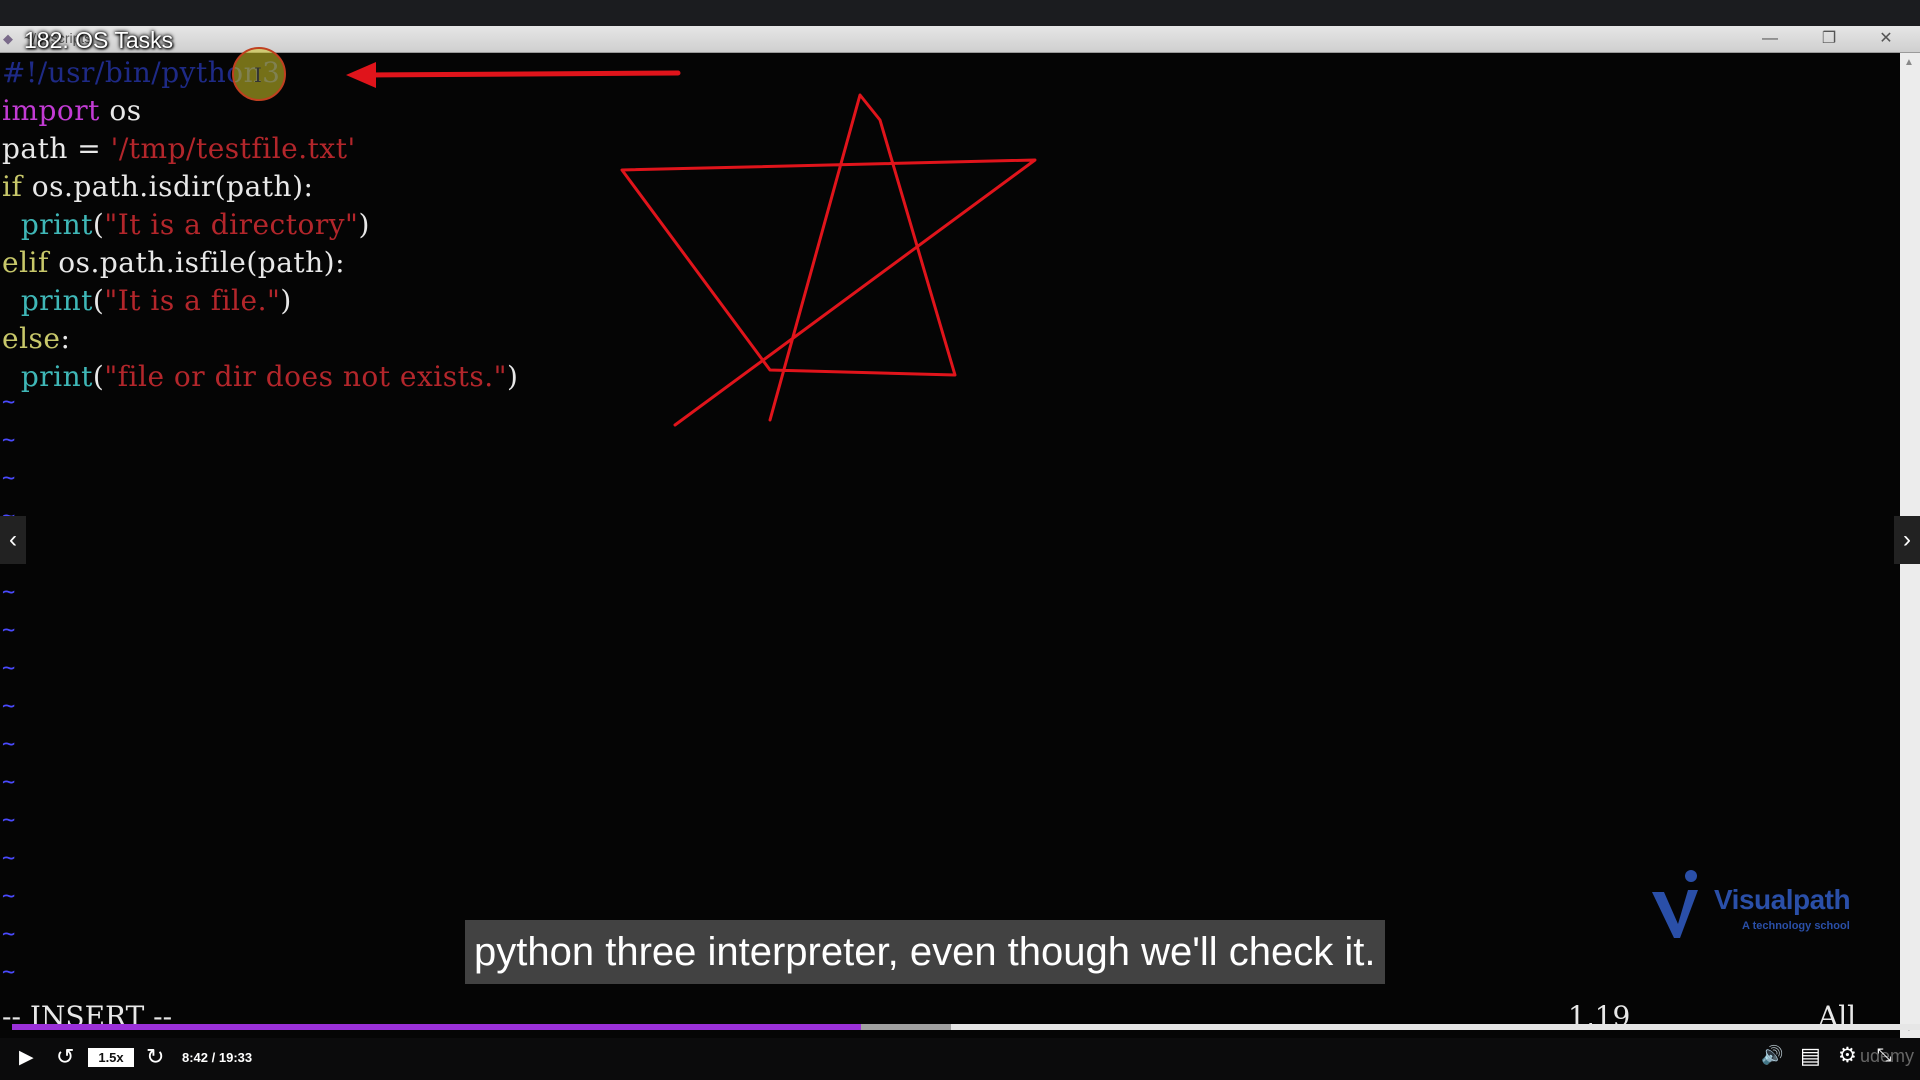 The width and height of the screenshot is (1920, 1080). I want to click on playback-speed-button: 1.5x, so click(111, 1057).